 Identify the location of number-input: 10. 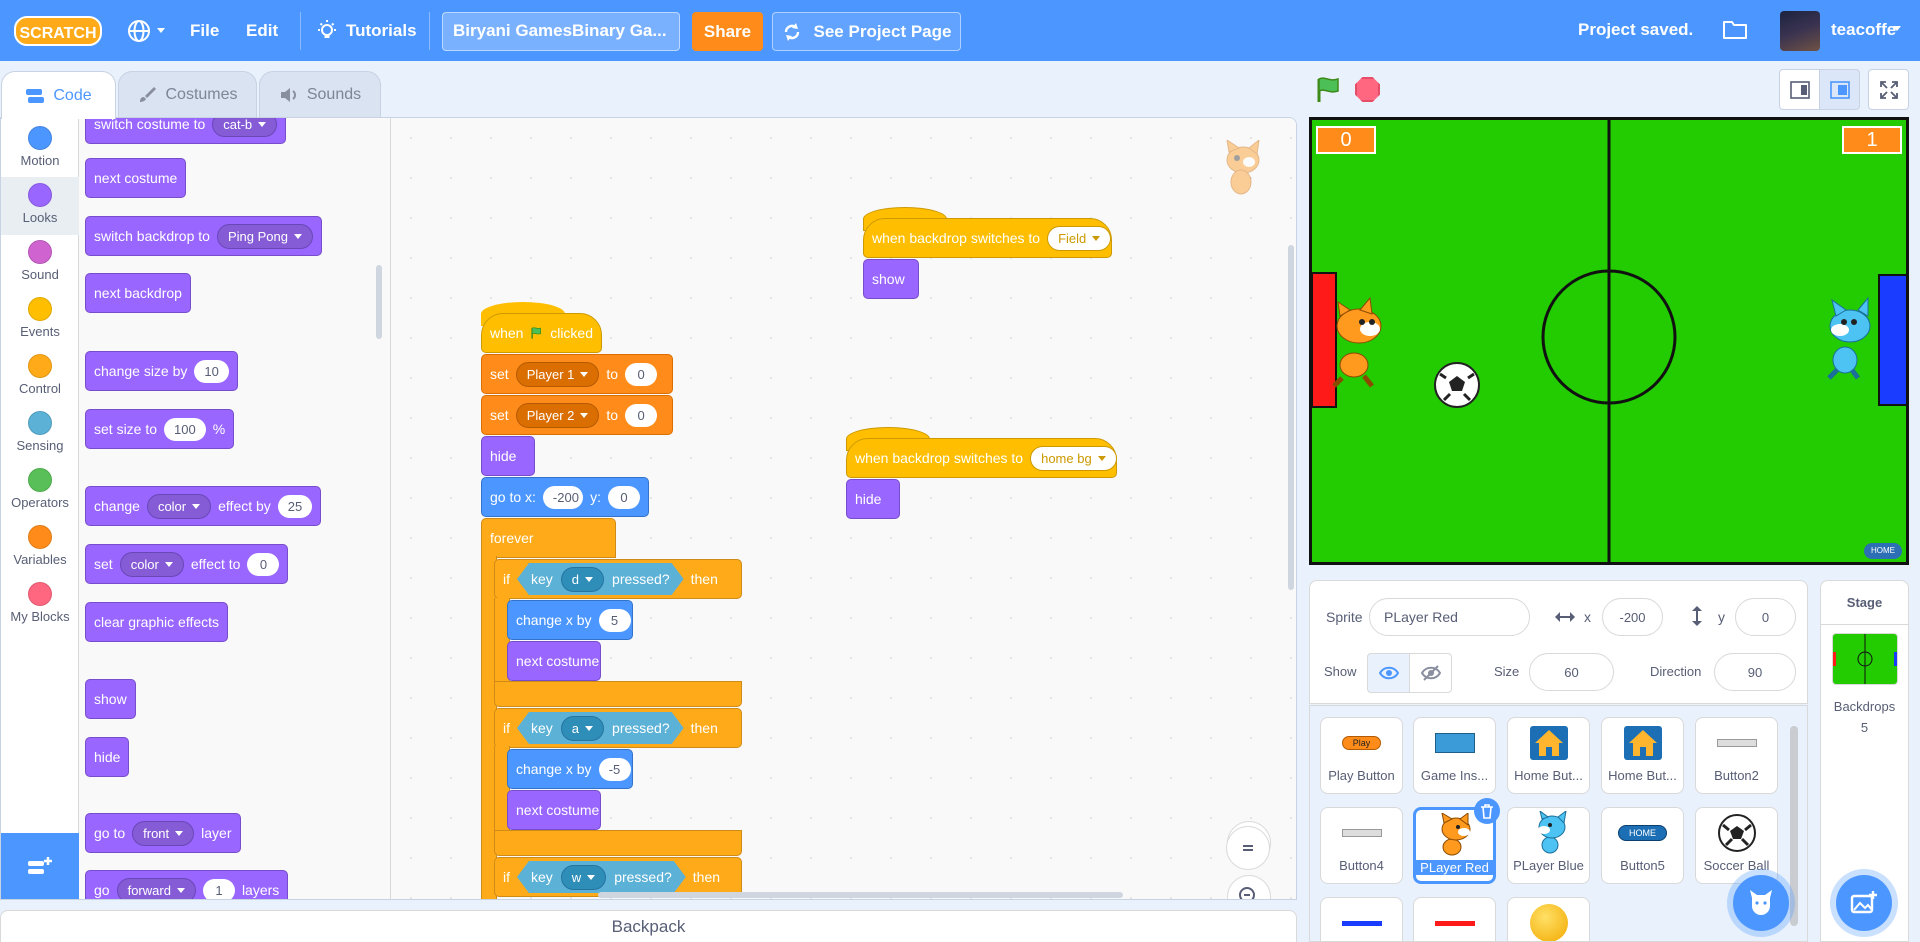
(211, 371).